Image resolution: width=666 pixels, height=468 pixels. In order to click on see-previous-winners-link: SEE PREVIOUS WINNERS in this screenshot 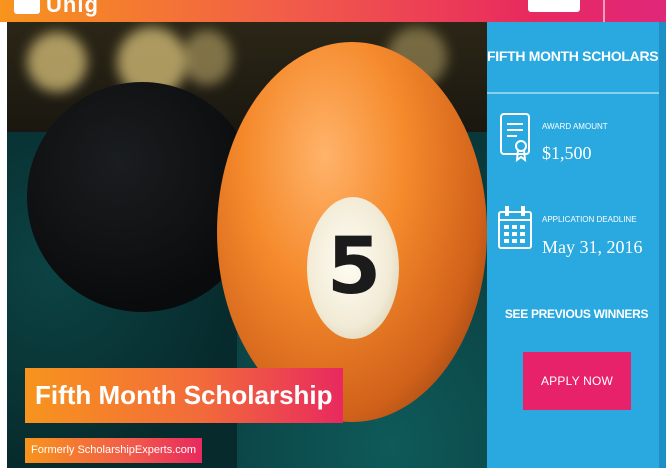, I will do `click(576, 314)`.